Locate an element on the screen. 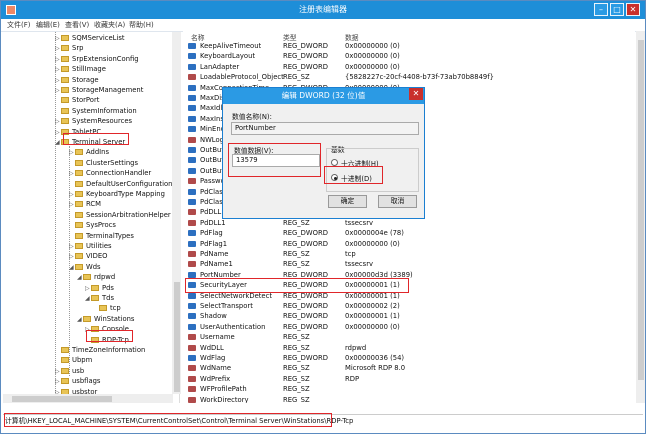 This screenshot has height=434, width=646. regedit-app-icon is located at coordinates (11, 10).